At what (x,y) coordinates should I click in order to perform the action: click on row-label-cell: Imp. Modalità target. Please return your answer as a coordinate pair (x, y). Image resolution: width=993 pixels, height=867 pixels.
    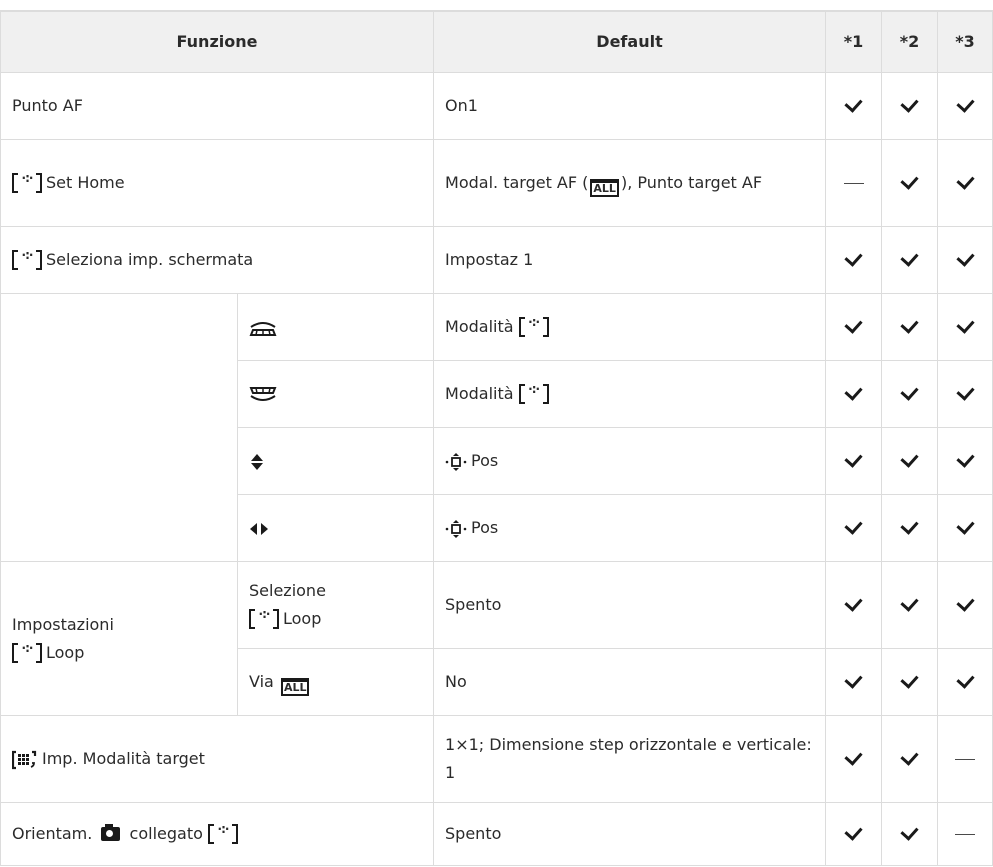
    Looking at the image, I should click on (217, 759).